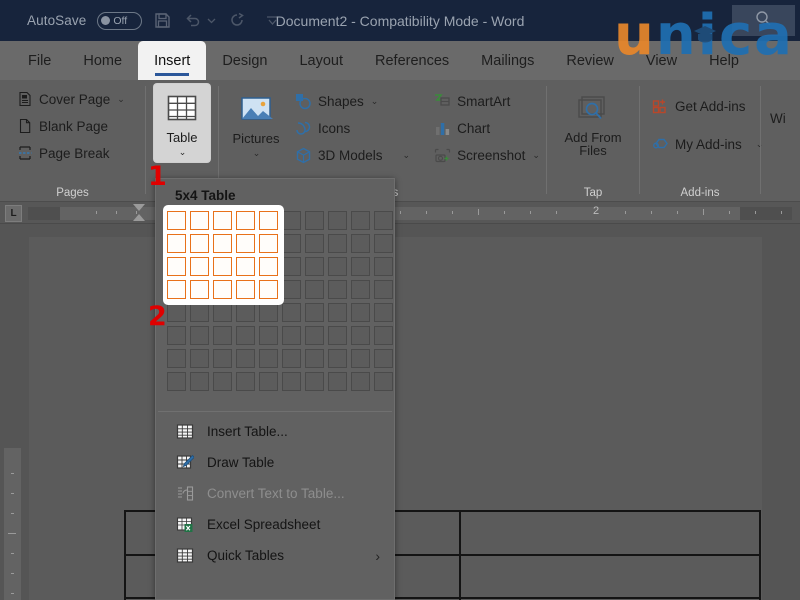 The image size is (800, 600). I want to click on menu-item-draw-table: Draw Table, so click(275, 462).